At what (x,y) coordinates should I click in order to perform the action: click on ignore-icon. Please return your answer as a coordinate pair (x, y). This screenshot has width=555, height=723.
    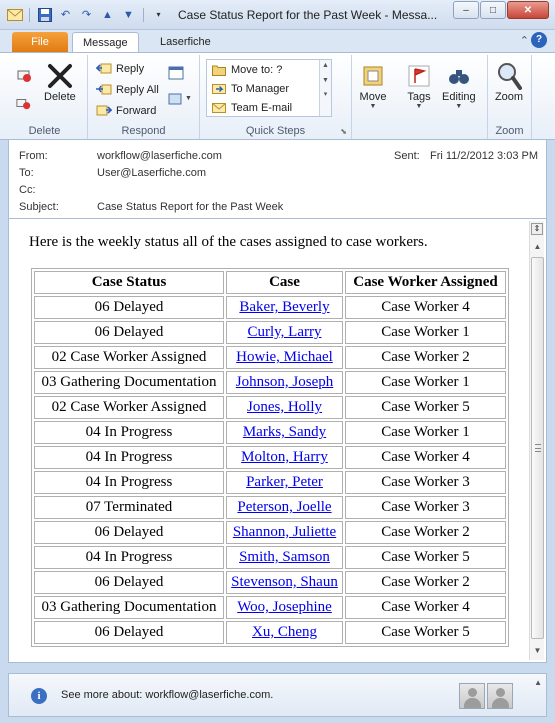
    Looking at the image, I should click on (24, 75).